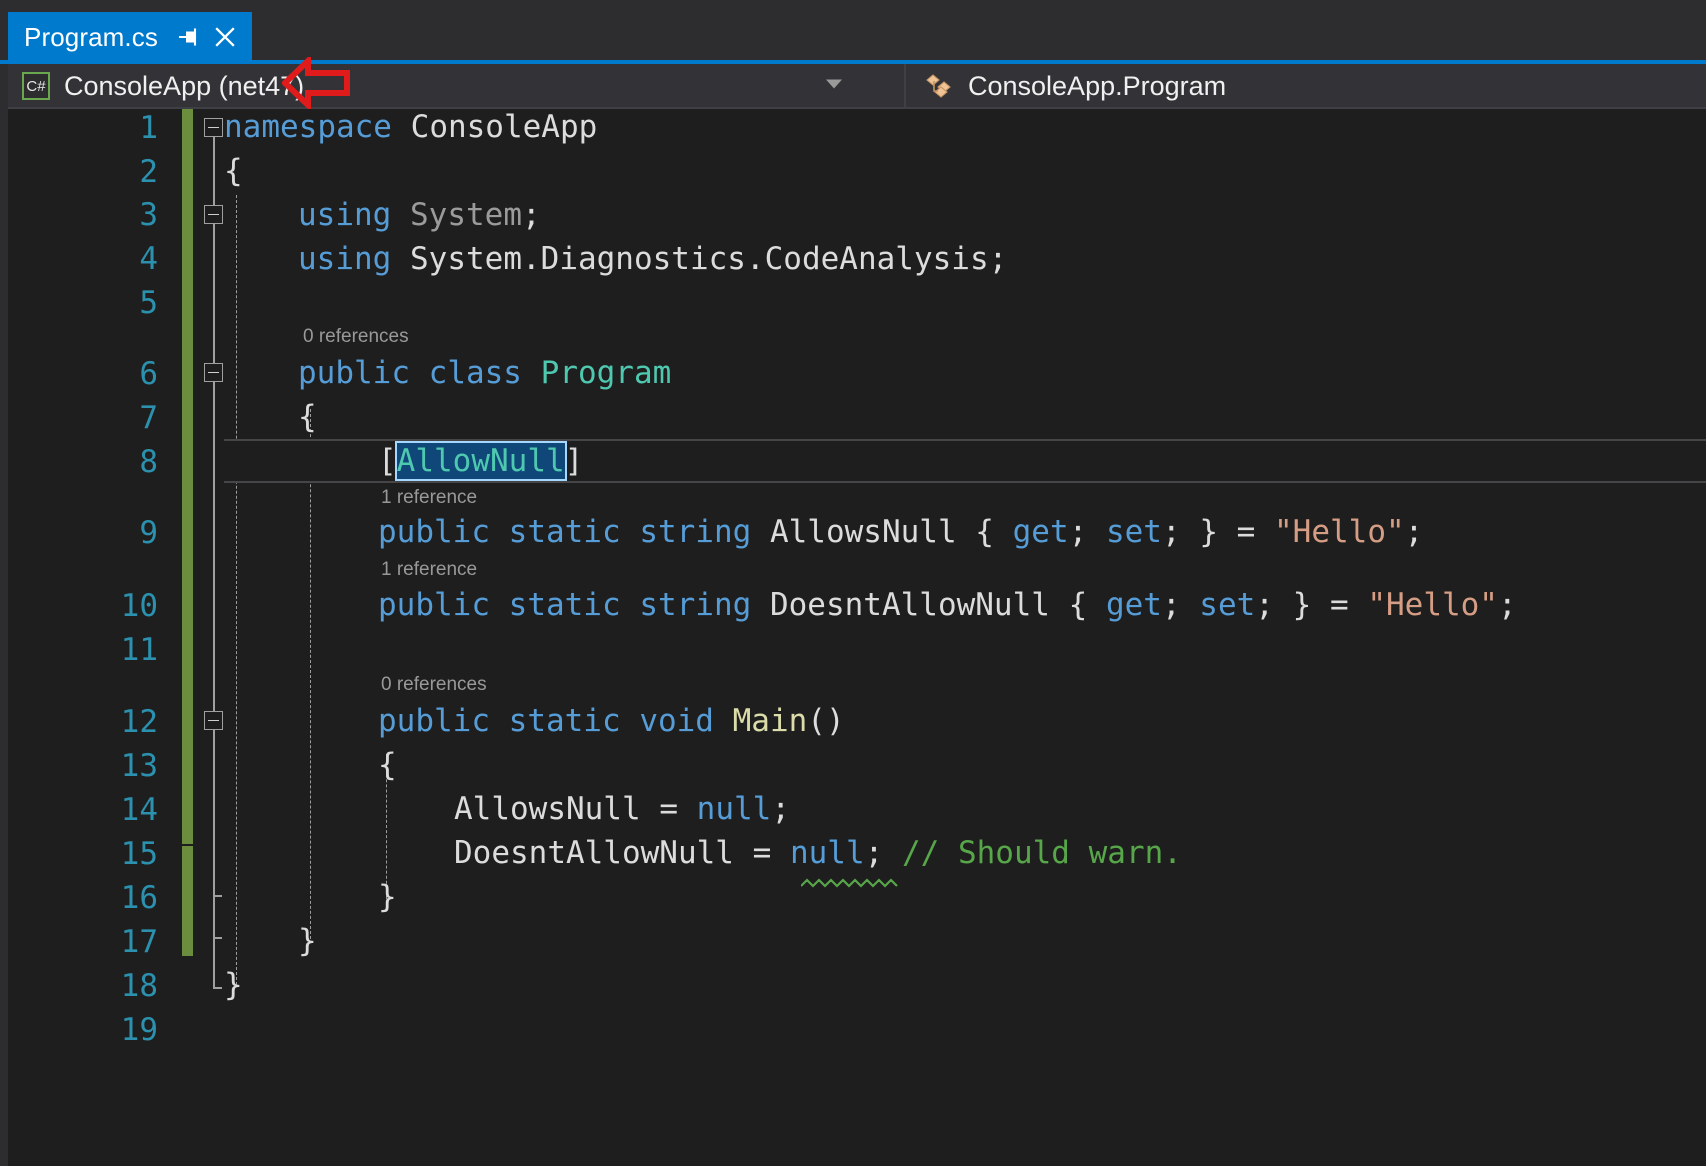  I want to click on codelens-method-references: 0 references, so click(434, 685).